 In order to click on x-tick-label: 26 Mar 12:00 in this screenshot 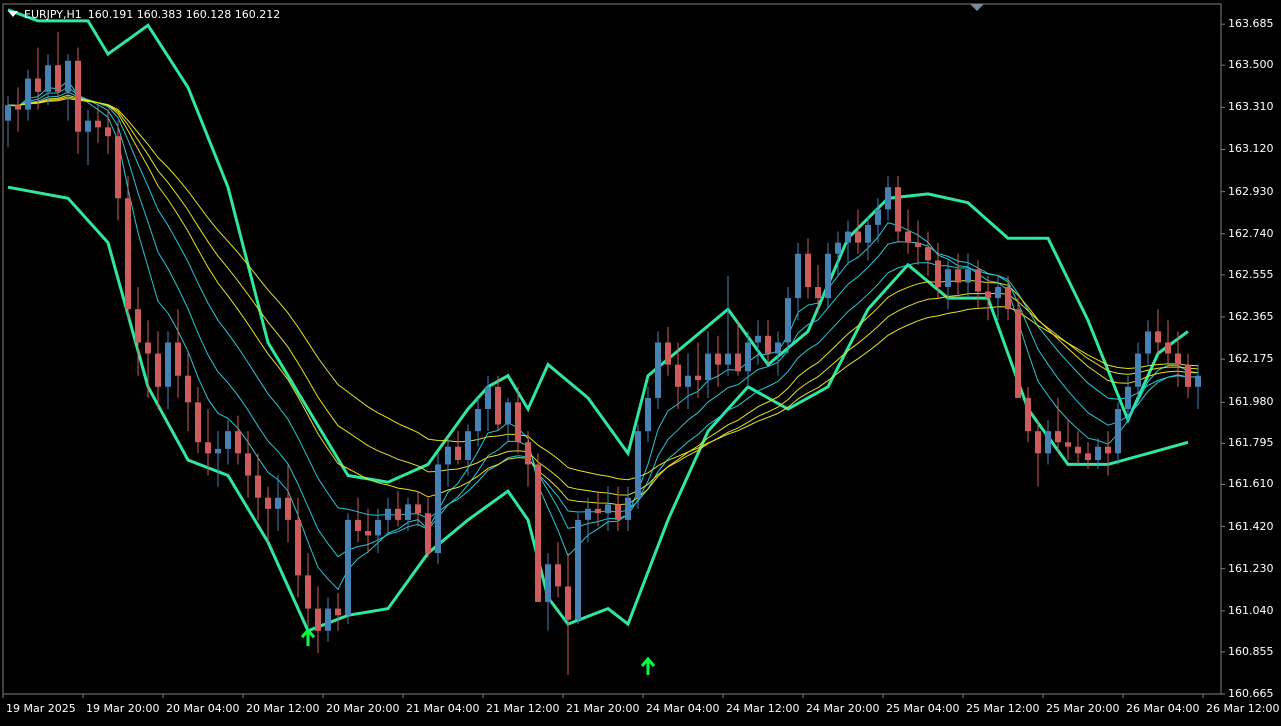, I will do `click(1243, 708)`.